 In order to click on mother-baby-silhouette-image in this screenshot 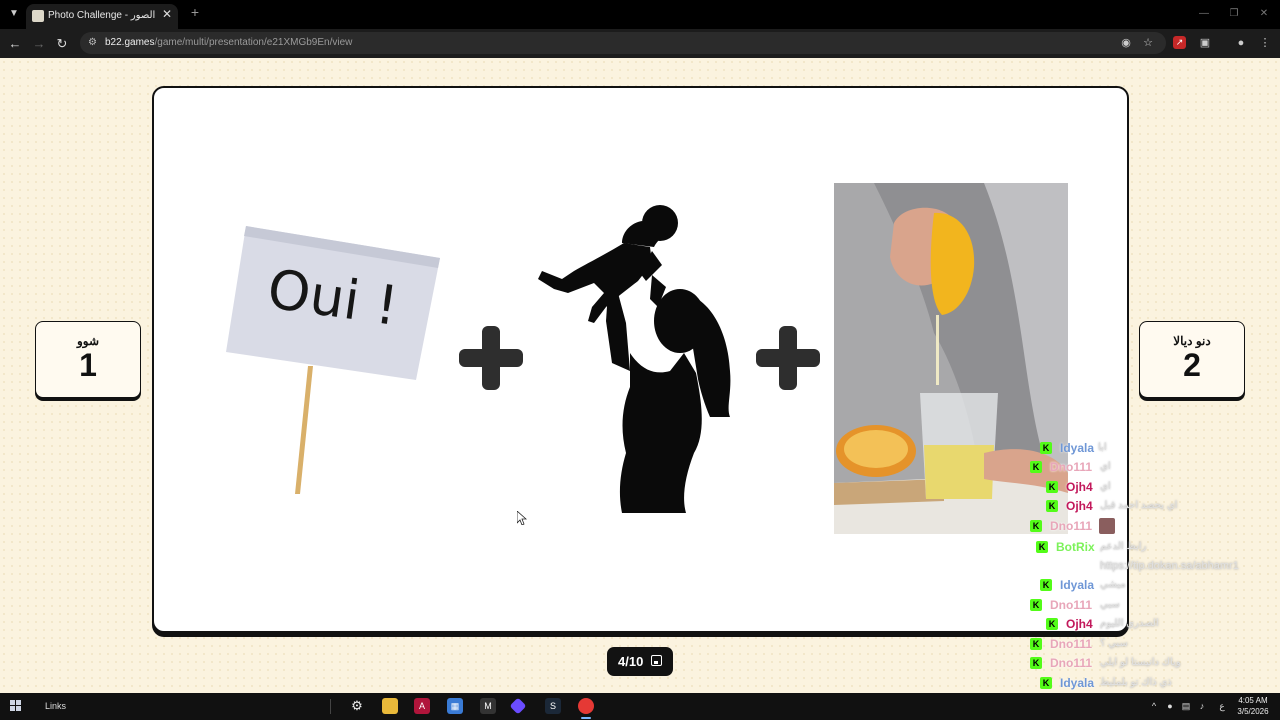, I will do `click(634, 359)`.